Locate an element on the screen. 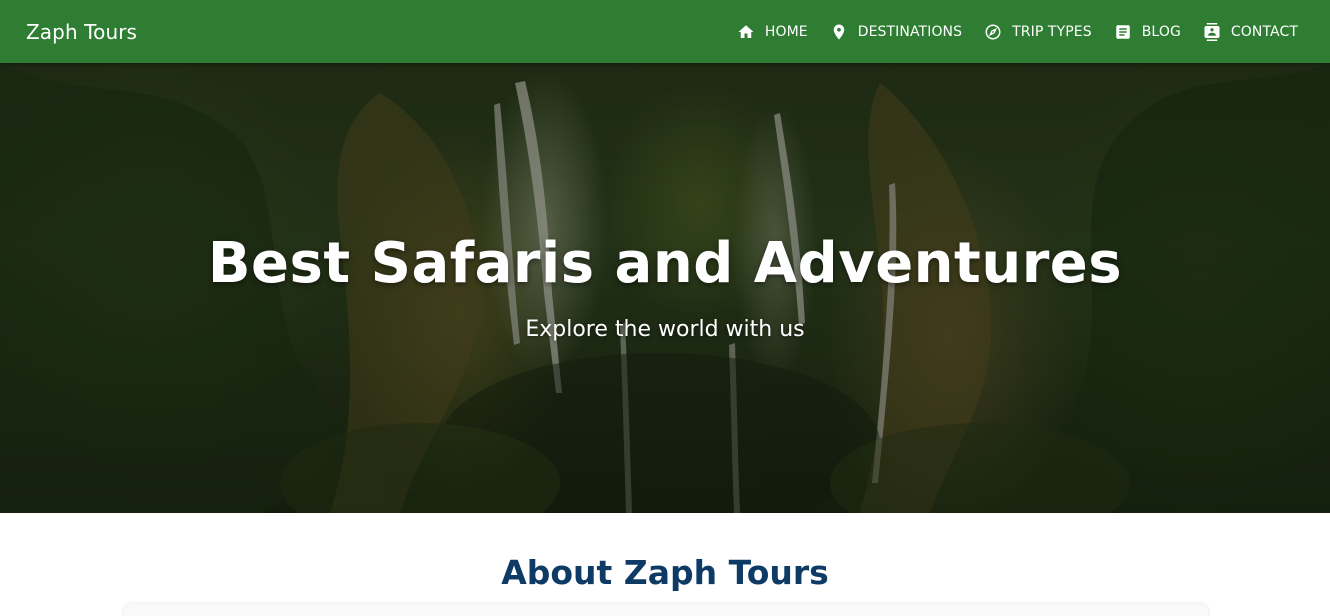  nav-blog: BLOG is located at coordinates (1136, 31).